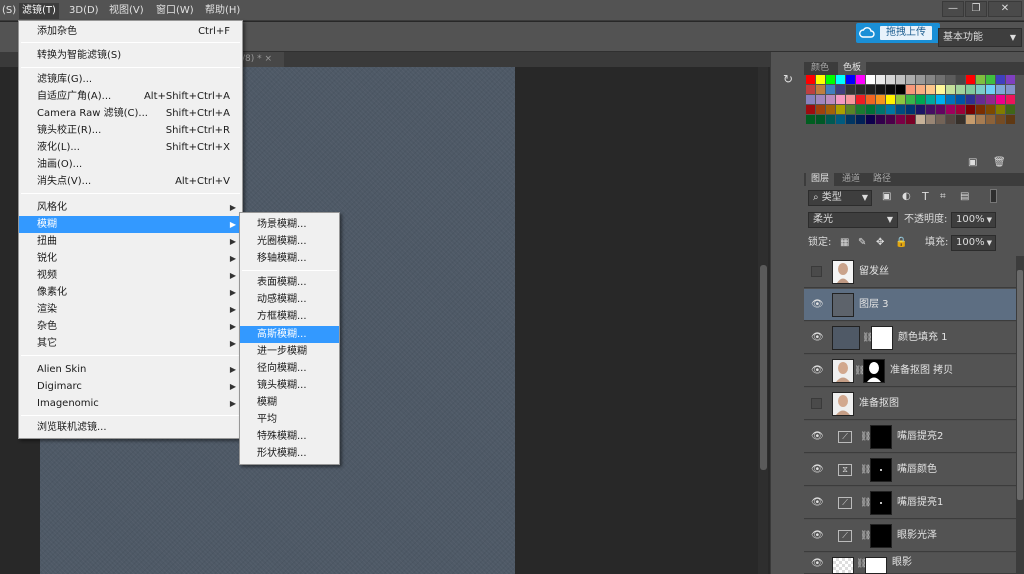 This screenshot has width=1024, height=574. Describe the element at coordinates (880, 242) in the screenshot. I see `lock-move-icon: ✥` at that location.